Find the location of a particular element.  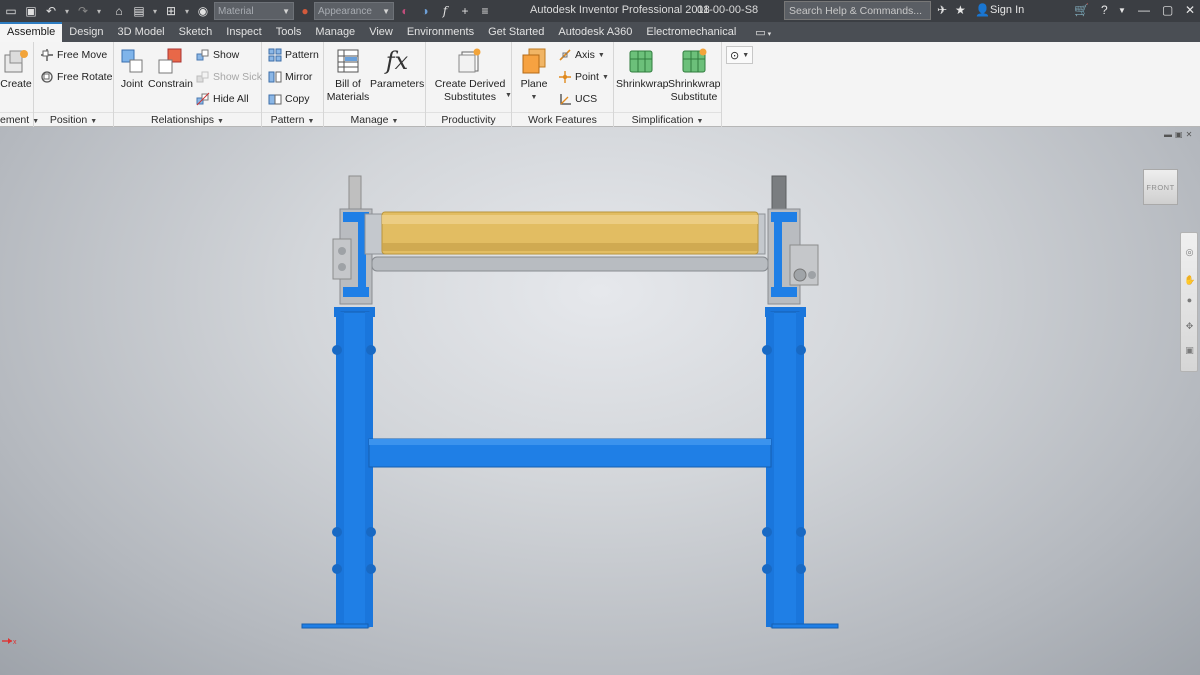

joint-button: Joint is located at coordinates (132, 68).